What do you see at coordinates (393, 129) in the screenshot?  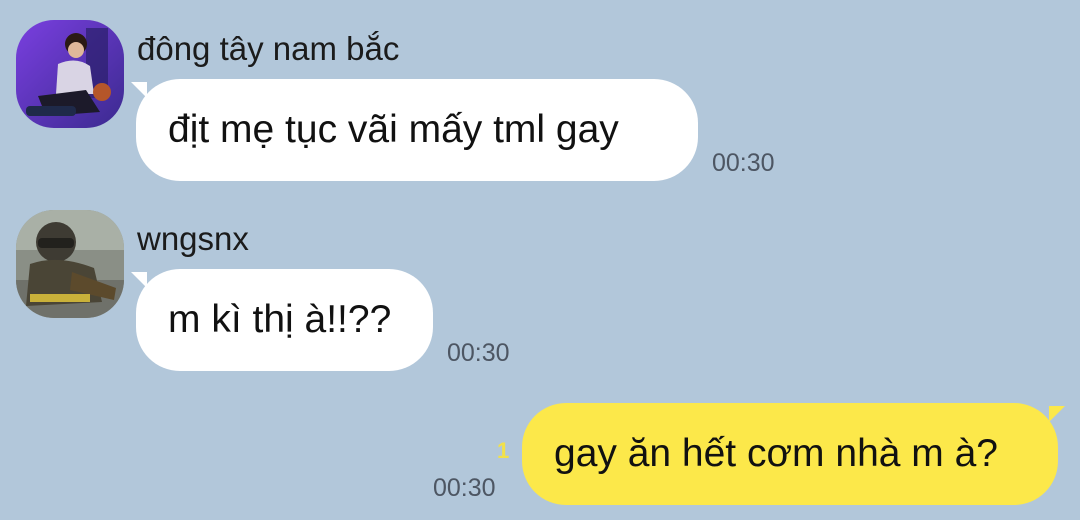 I see `message-text: địt mẹ tục vãi mấy tml gay` at bounding box center [393, 129].